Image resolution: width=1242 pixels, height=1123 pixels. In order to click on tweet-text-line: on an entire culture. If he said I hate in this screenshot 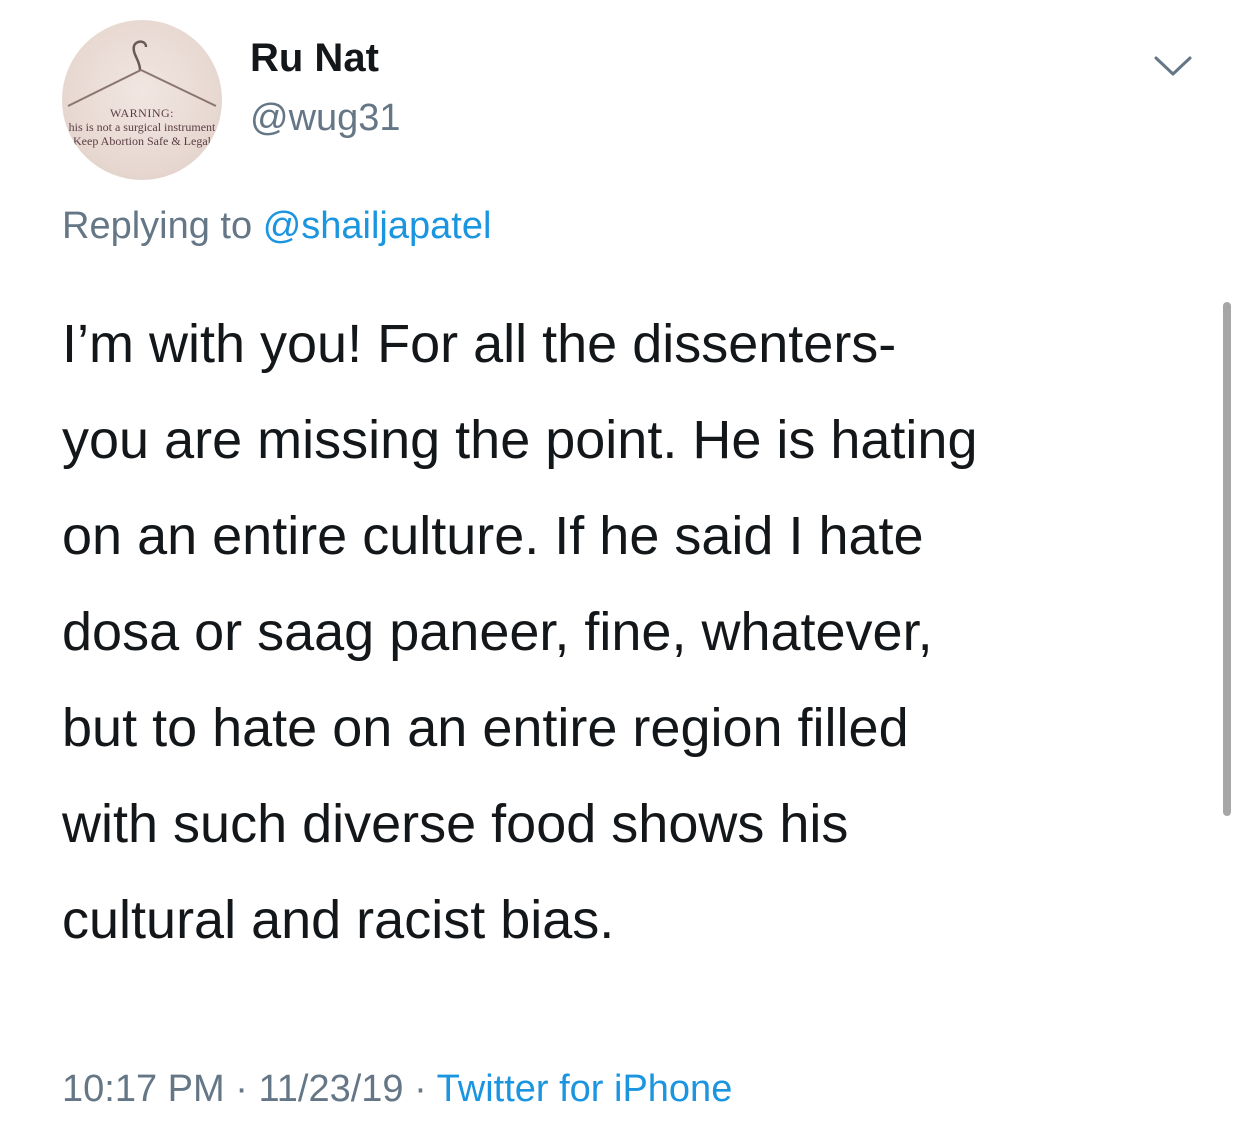, I will do `click(493, 536)`.